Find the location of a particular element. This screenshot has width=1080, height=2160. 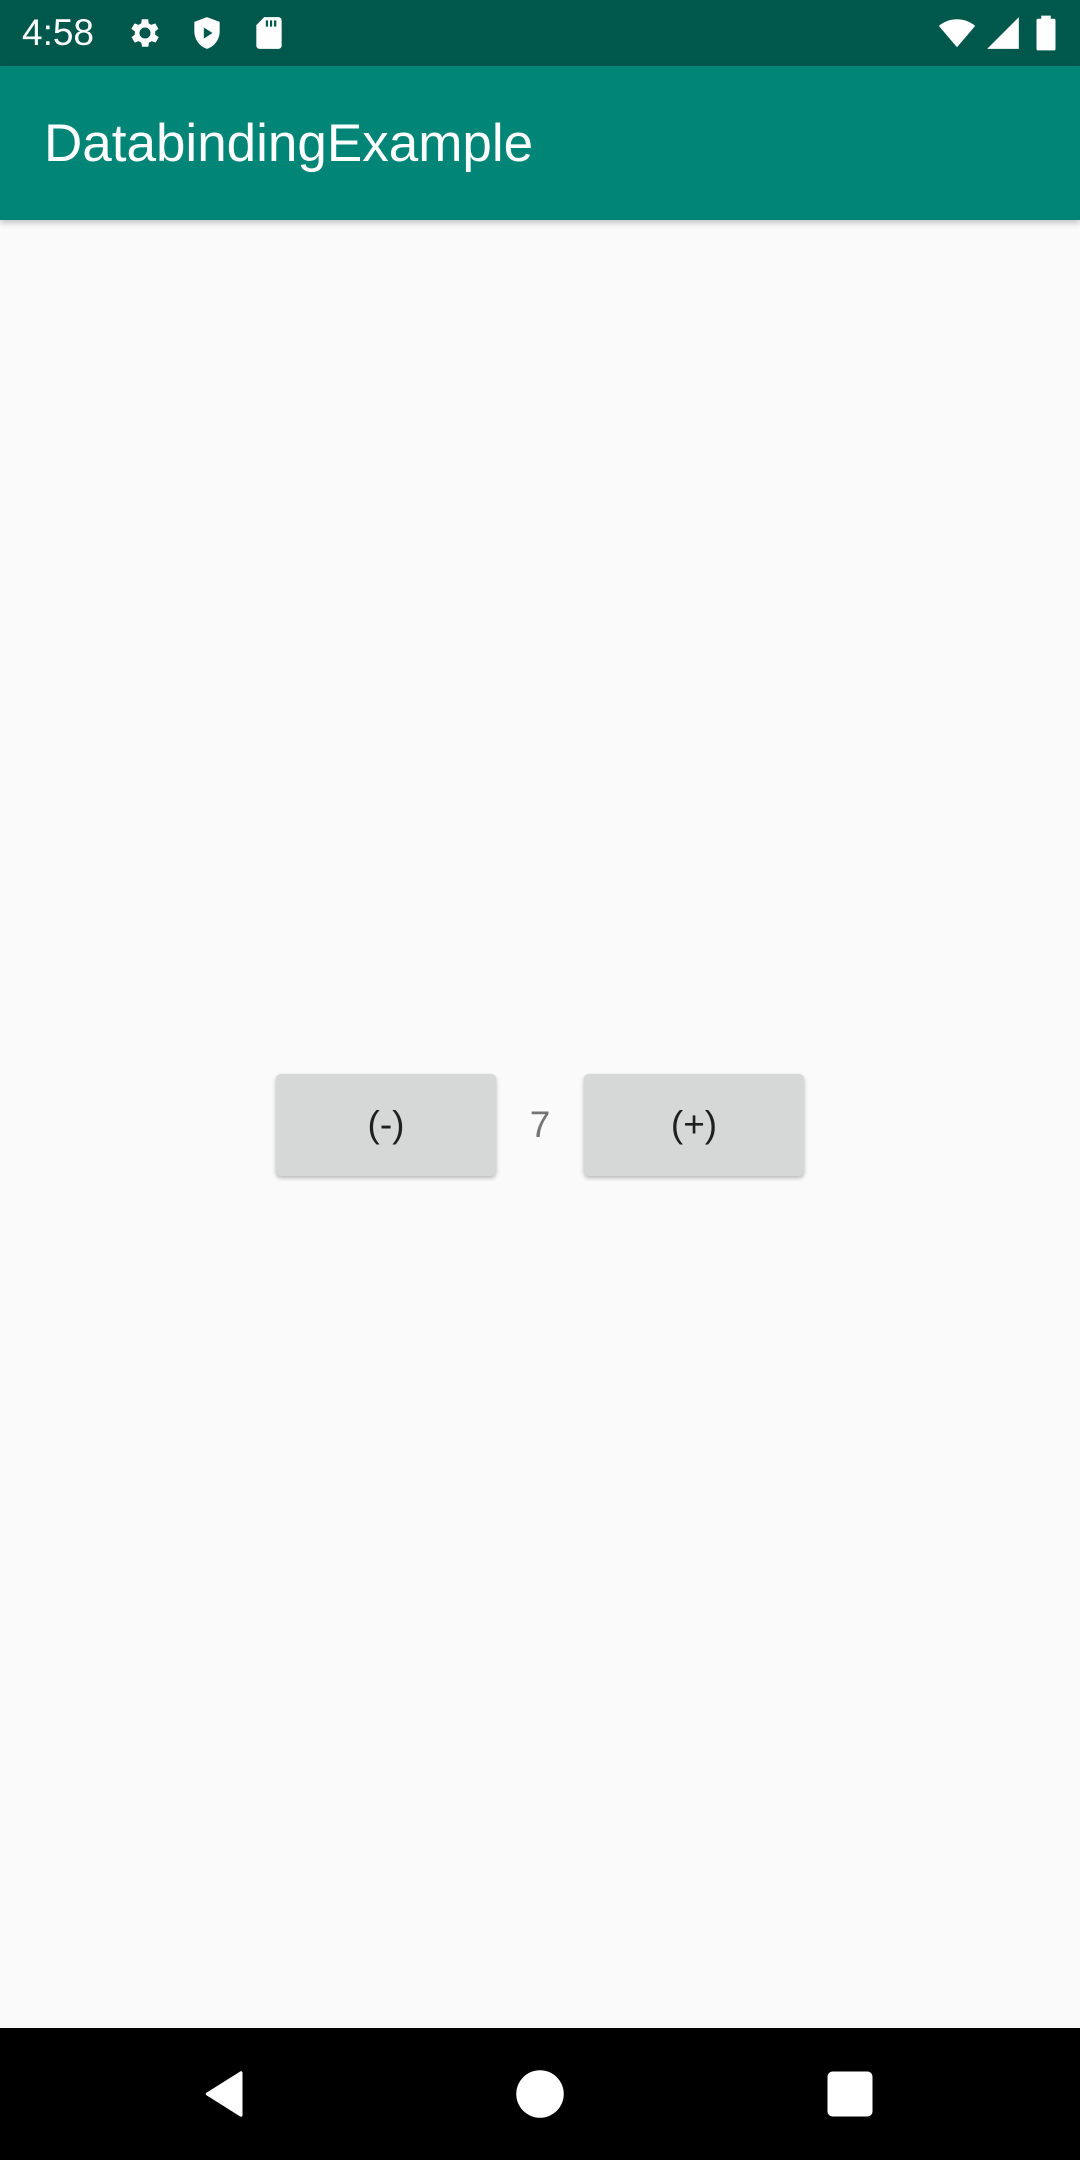

decrement-button: (-) is located at coordinates (386, 1125).